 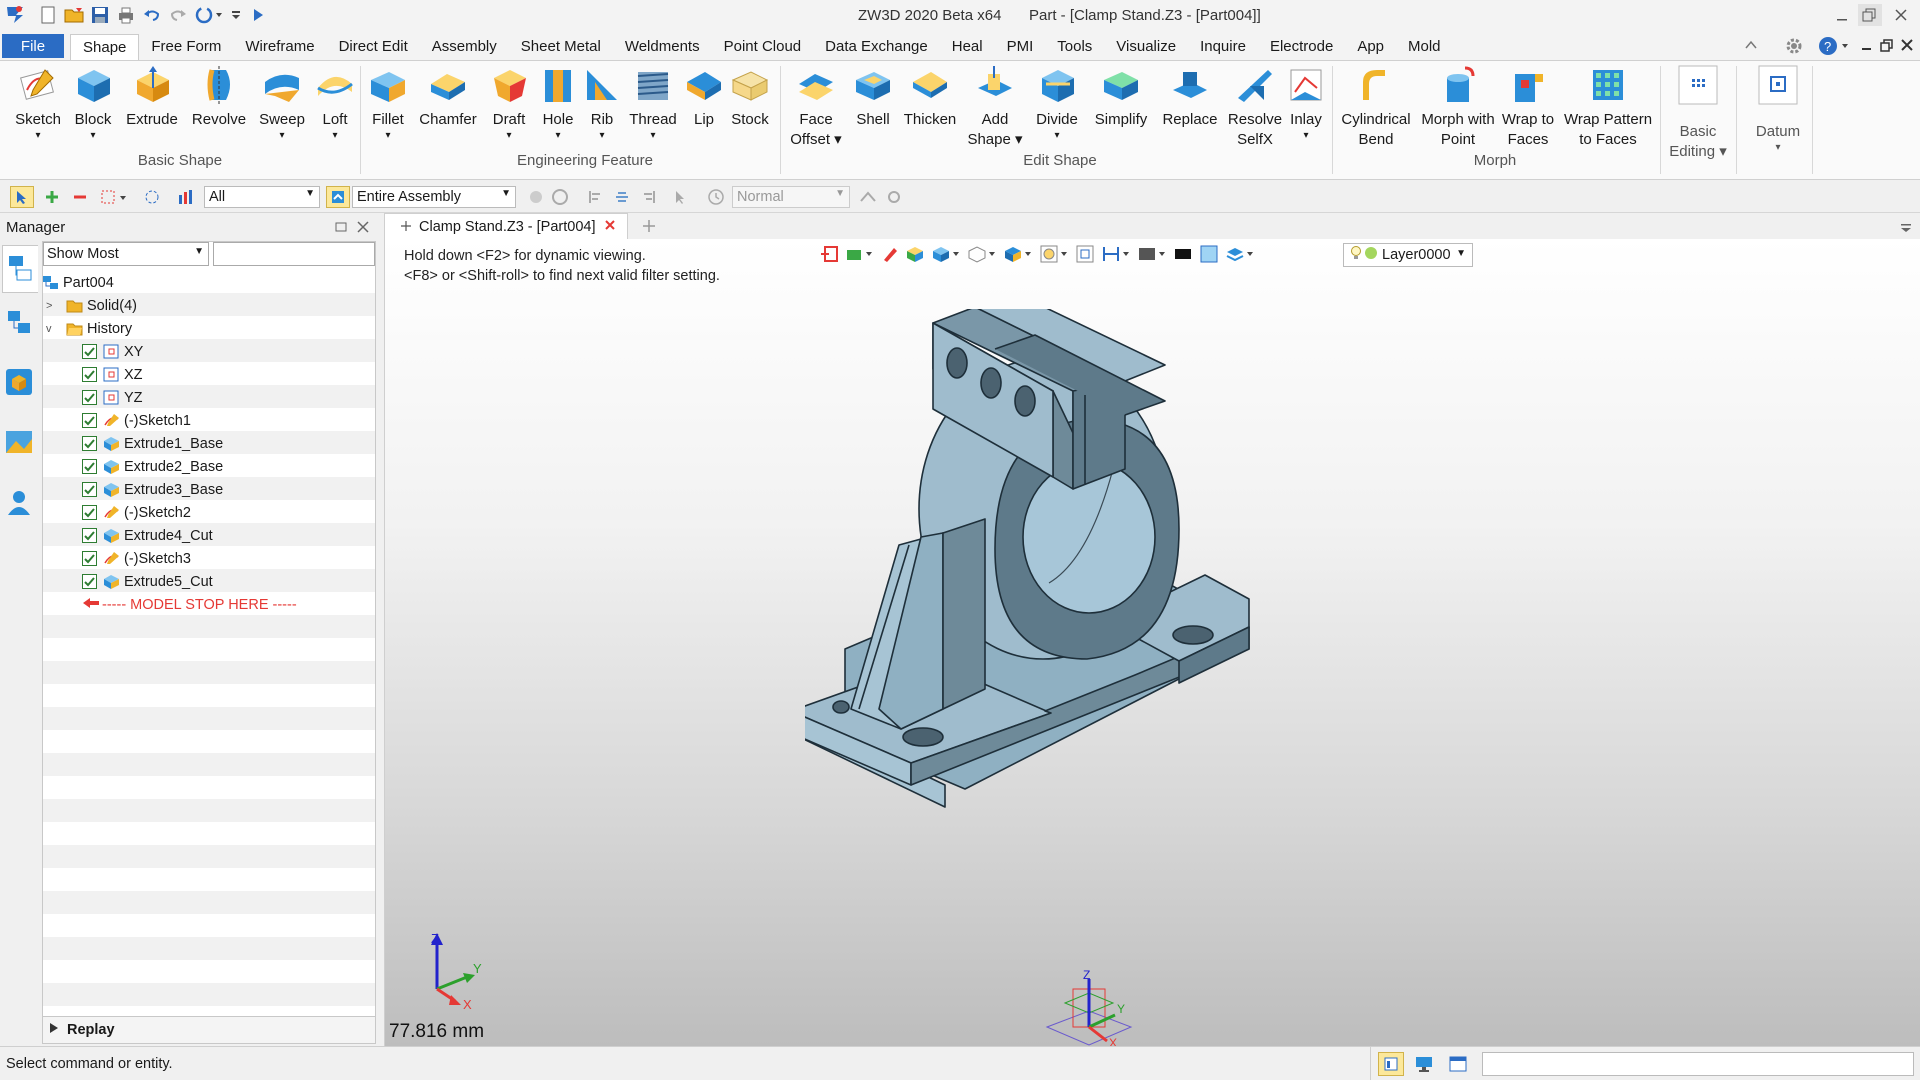 What do you see at coordinates (890, 256) in the screenshot?
I see `pencil-icon` at bounding box center [890, 256].